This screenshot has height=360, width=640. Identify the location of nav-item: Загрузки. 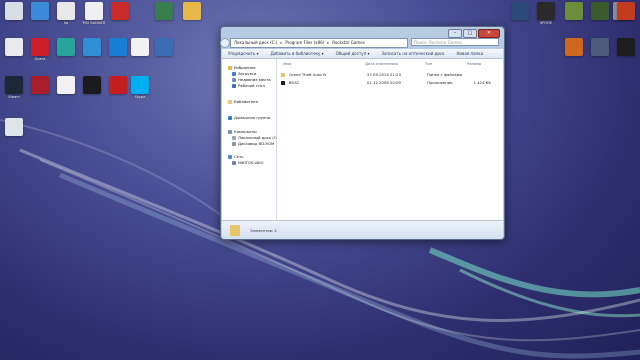
(244, 73).